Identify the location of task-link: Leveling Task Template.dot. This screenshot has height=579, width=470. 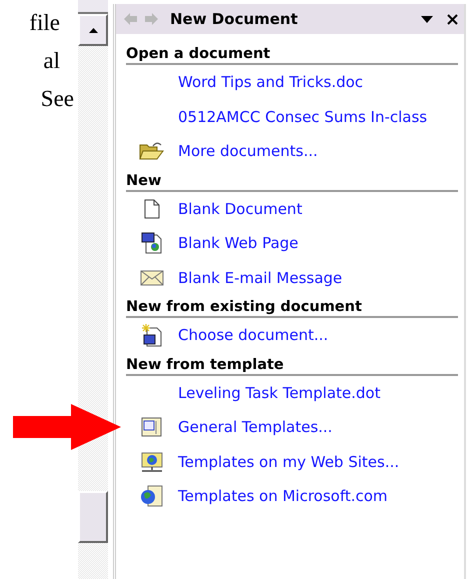
(279, 393).